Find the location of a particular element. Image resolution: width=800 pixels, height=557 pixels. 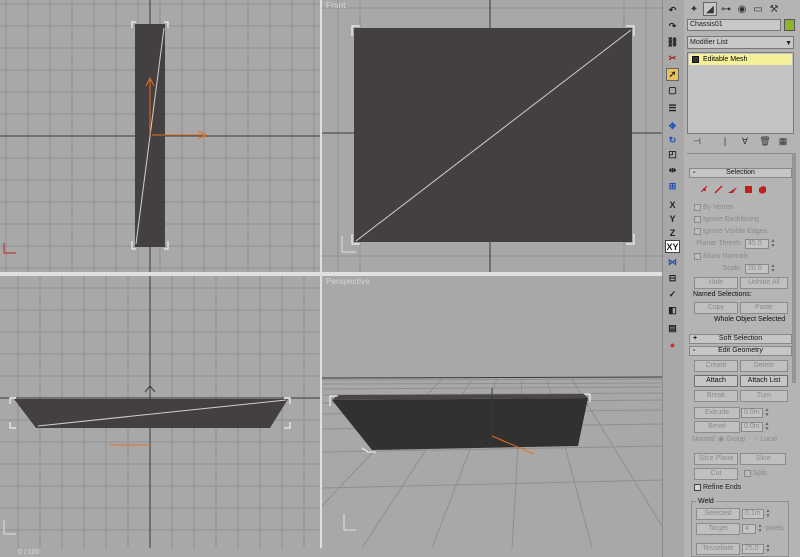

by-vertex-checkbox: By Vertex is located at coordinates (713, 208).